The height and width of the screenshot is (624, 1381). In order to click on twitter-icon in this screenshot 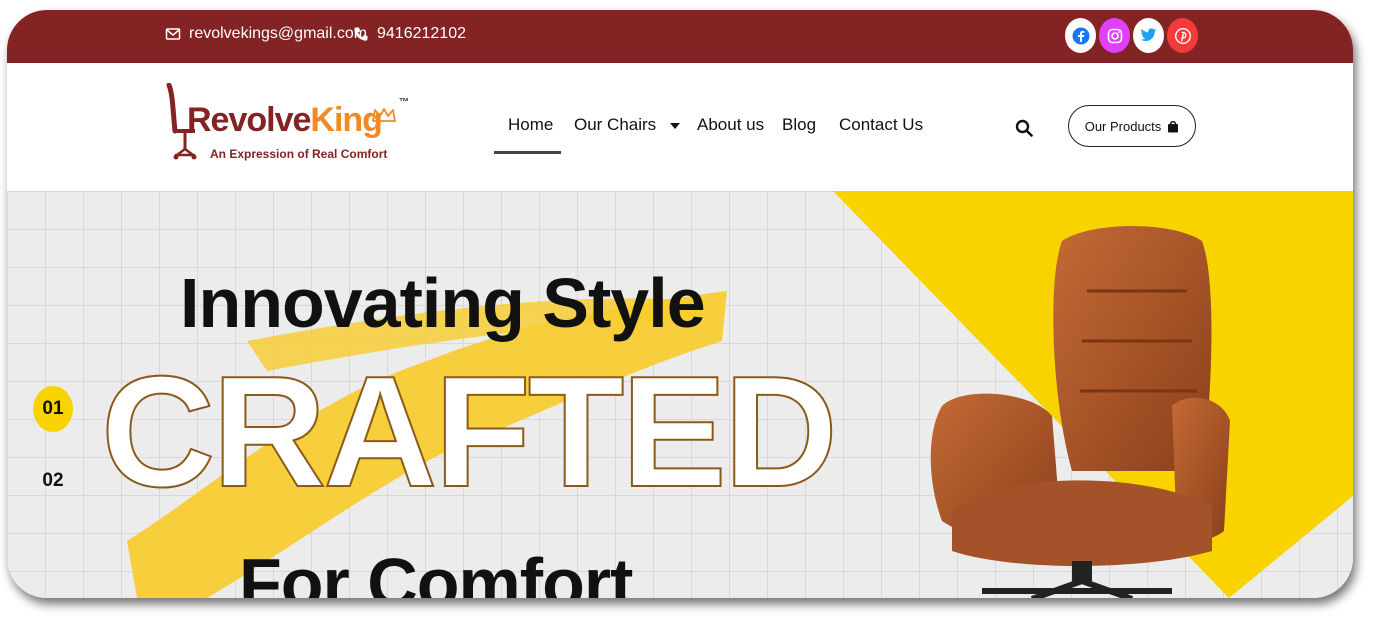, I will do `click(1148, 35)`.